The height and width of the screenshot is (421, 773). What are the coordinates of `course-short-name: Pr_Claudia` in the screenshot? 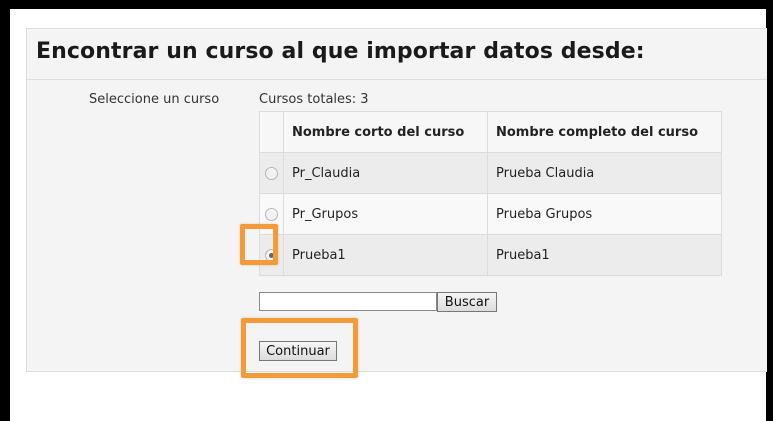 It's located at (385, 173).